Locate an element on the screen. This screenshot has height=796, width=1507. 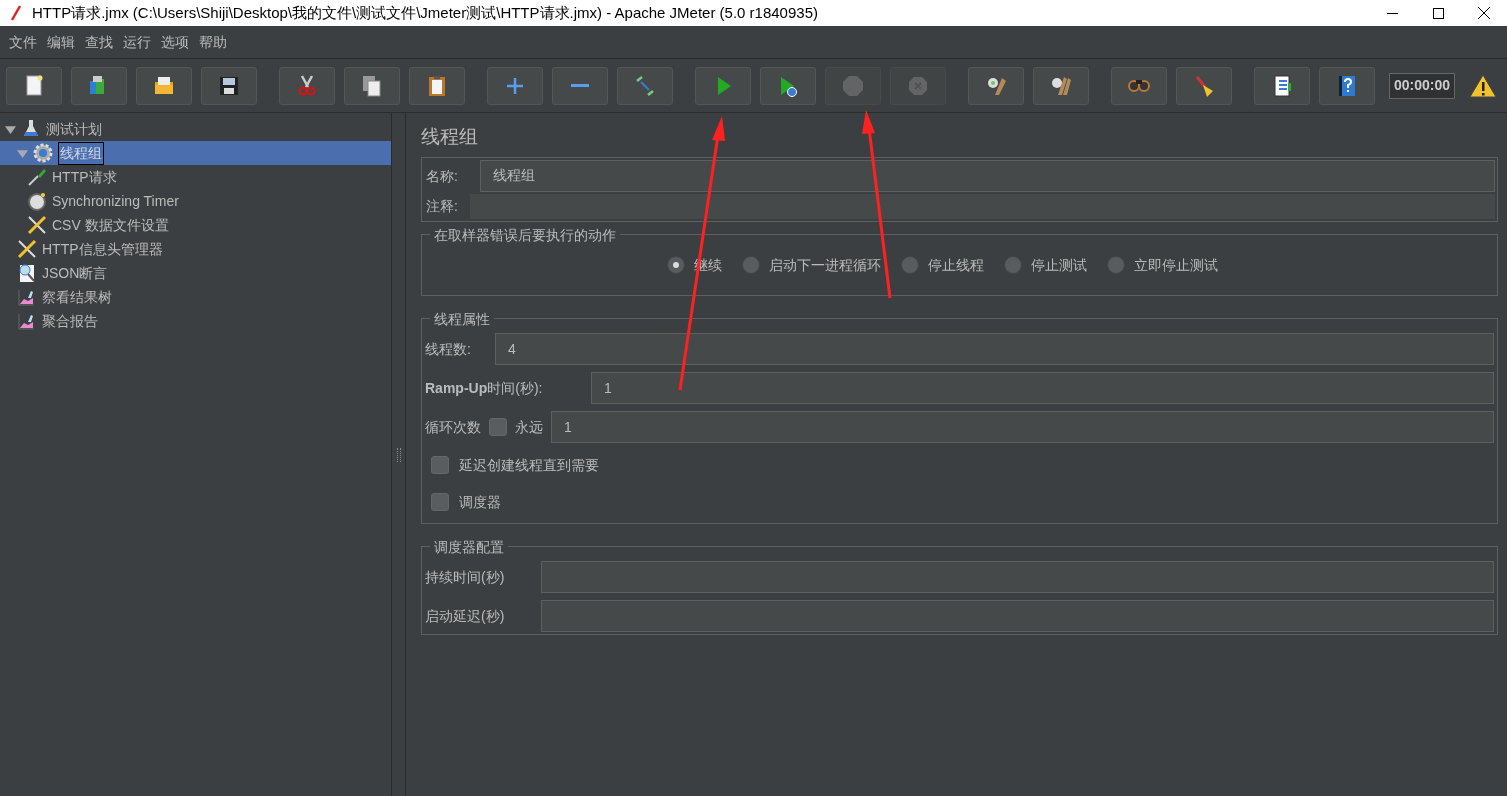
tree-item: 聚合报告 is located at coordinates (70, 321).